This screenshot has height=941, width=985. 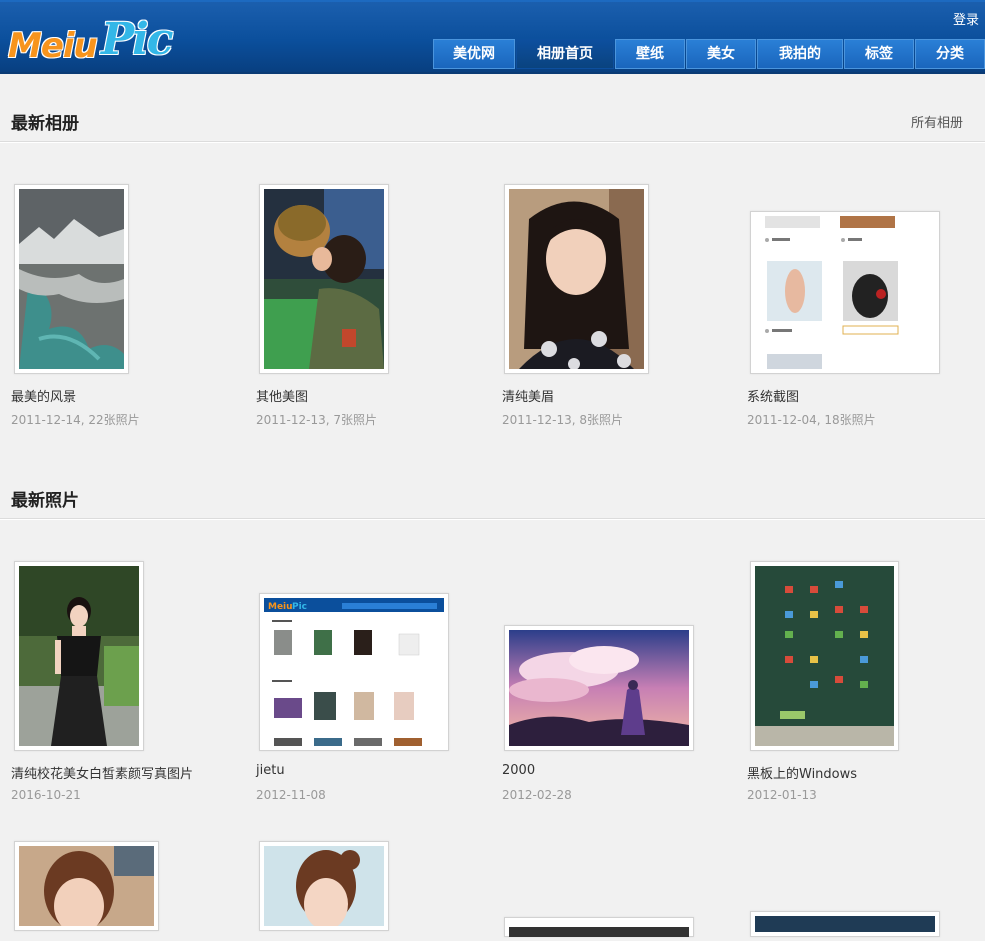 I want to click on logo-text-meiu: Meiu, so click(x=53, y=46).